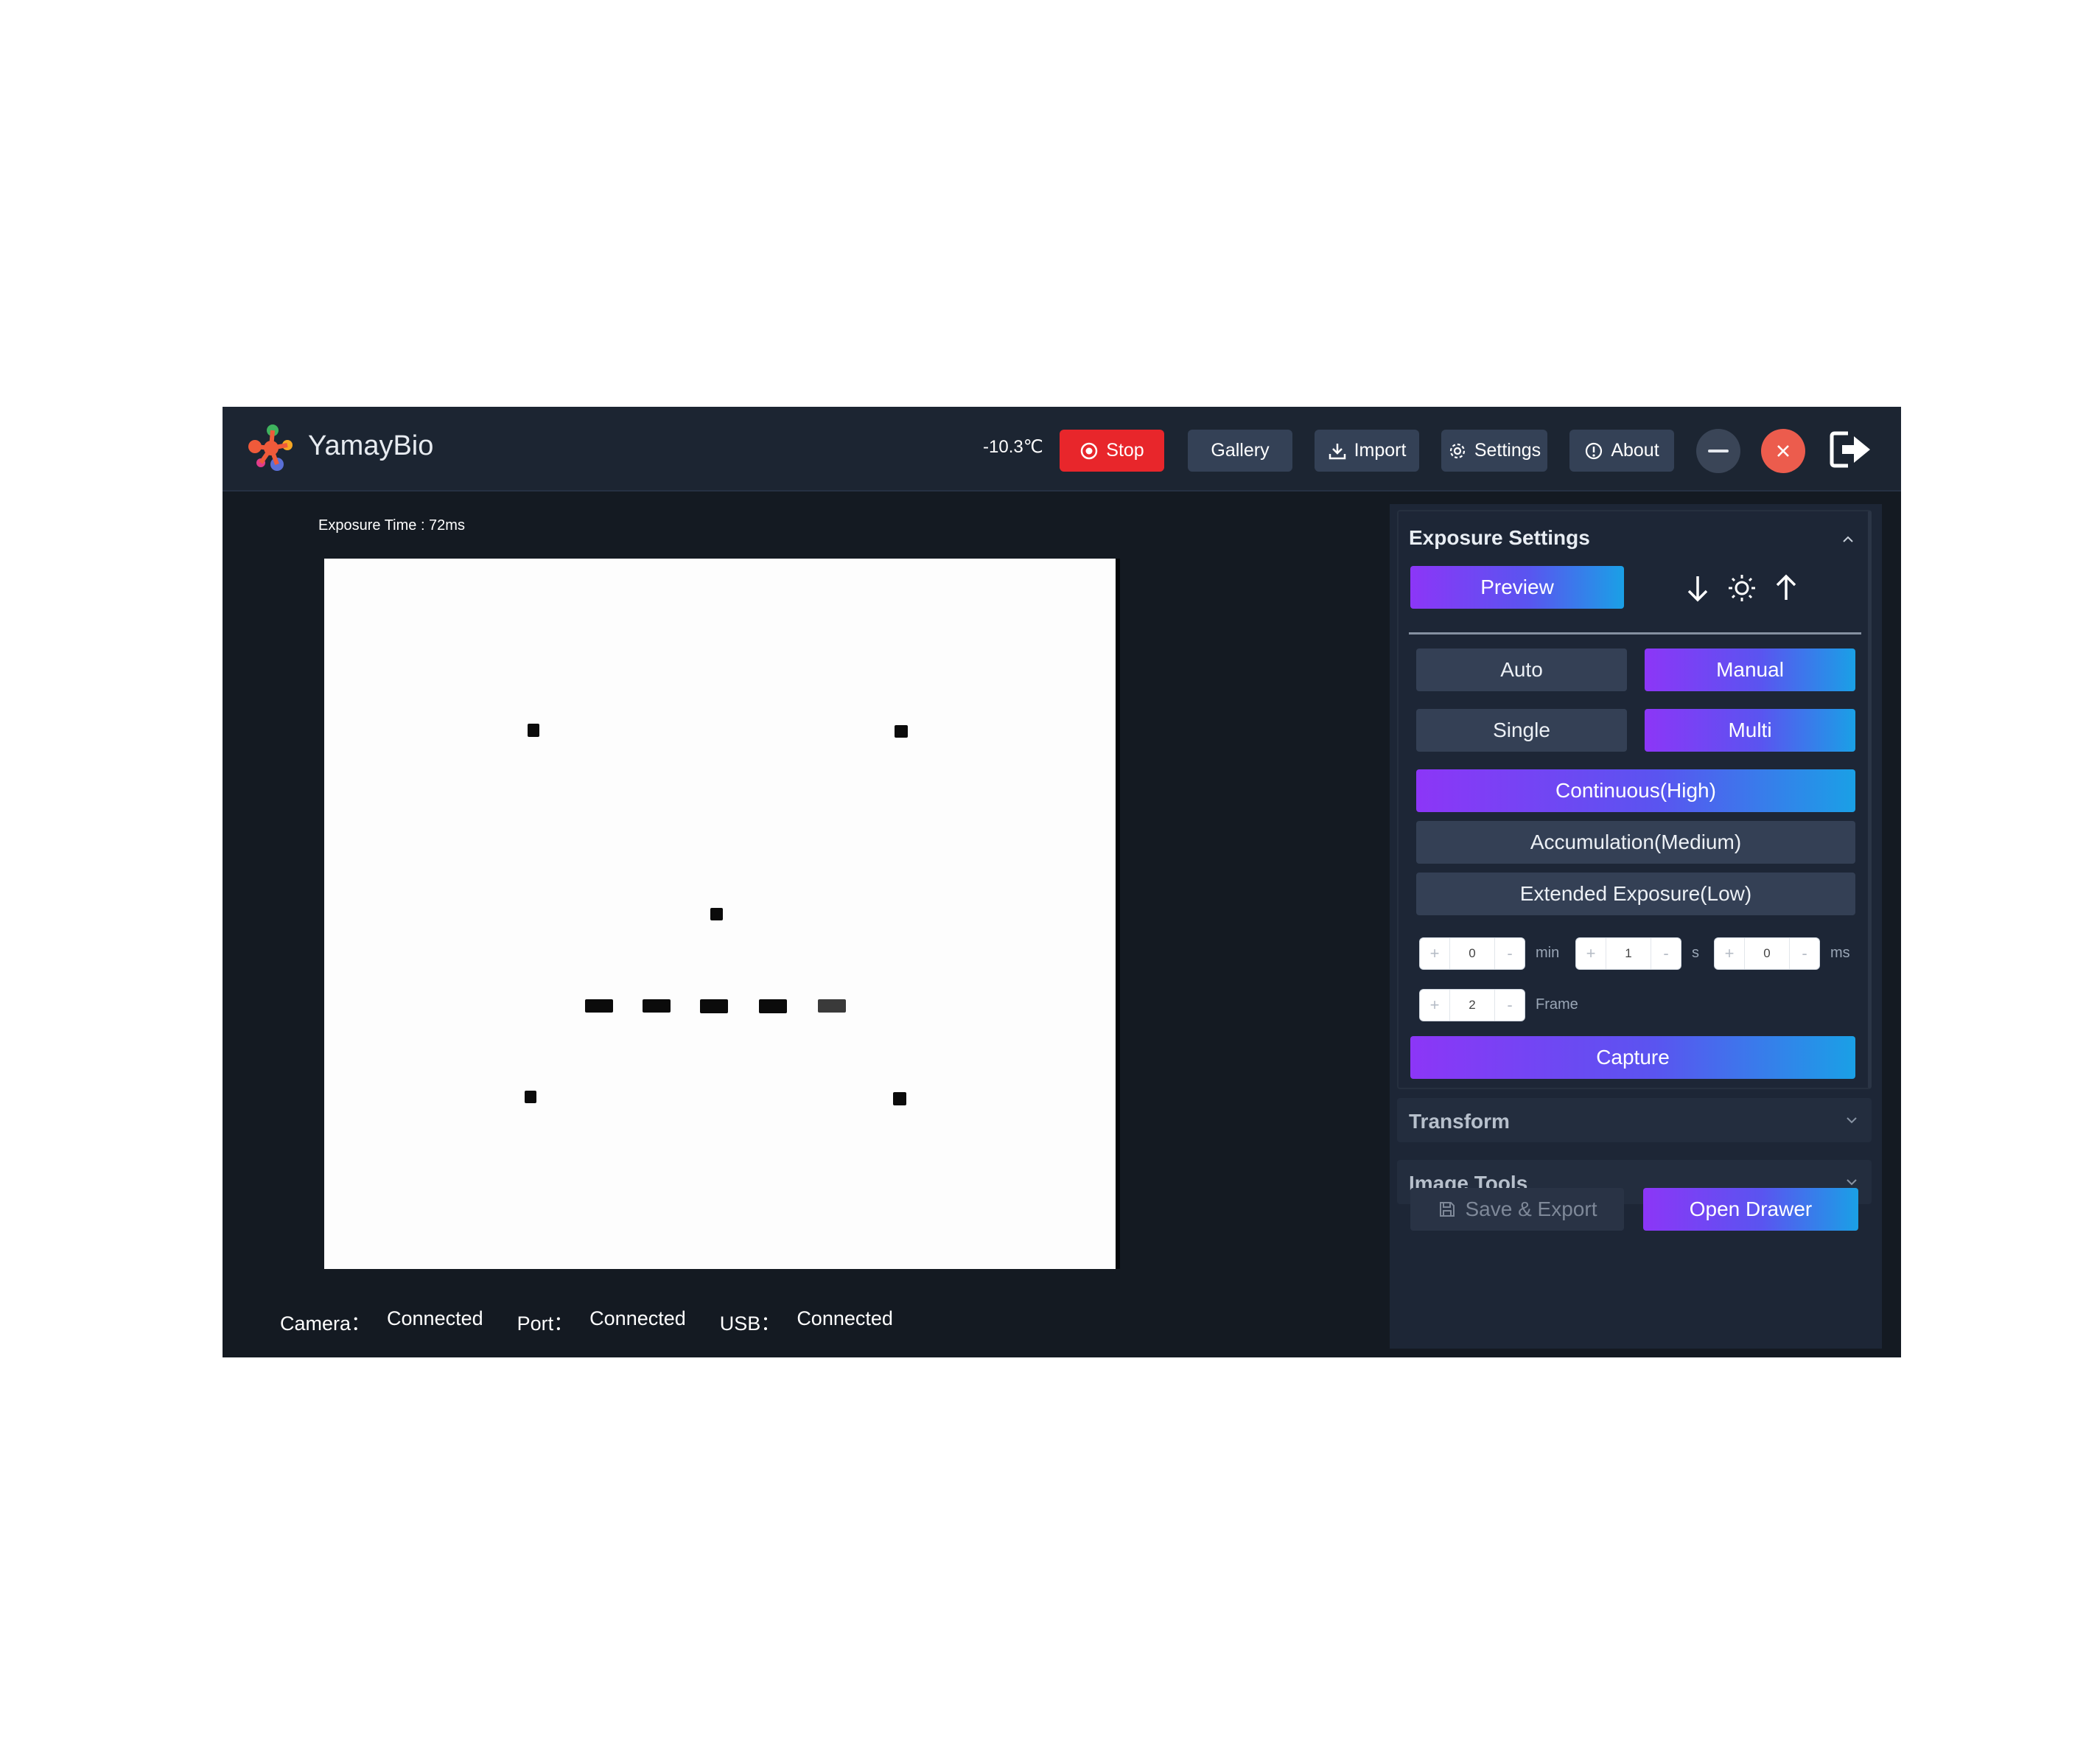 This screenshot has width=2100, height=1748. I want to click on info-icon, so click(1594, 450).